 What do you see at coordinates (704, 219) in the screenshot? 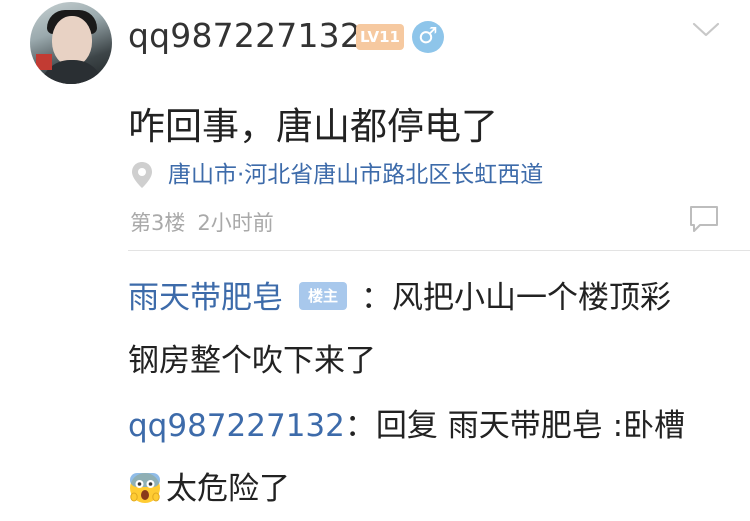
I see `comment-icon` at bounding box center [704, 219].